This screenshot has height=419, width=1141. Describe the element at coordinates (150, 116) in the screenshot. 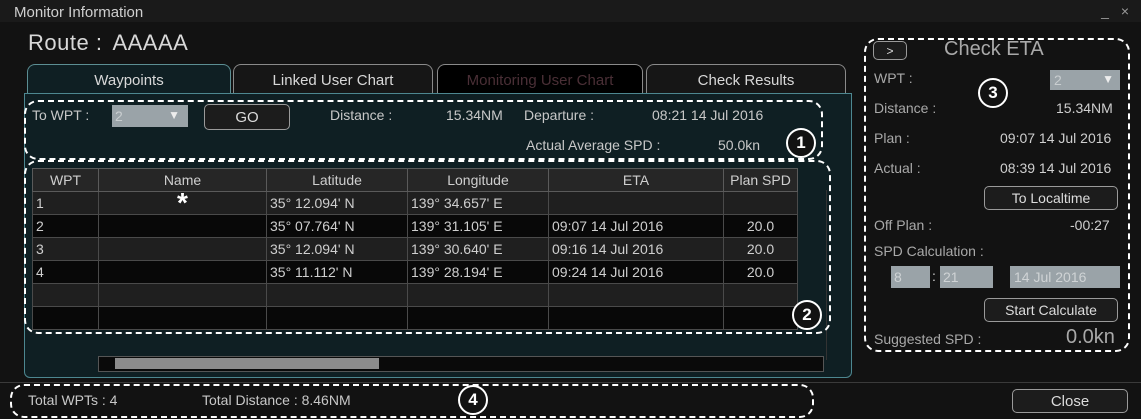

I see `to-wpt-dropdown: 2 ▼` at that location.